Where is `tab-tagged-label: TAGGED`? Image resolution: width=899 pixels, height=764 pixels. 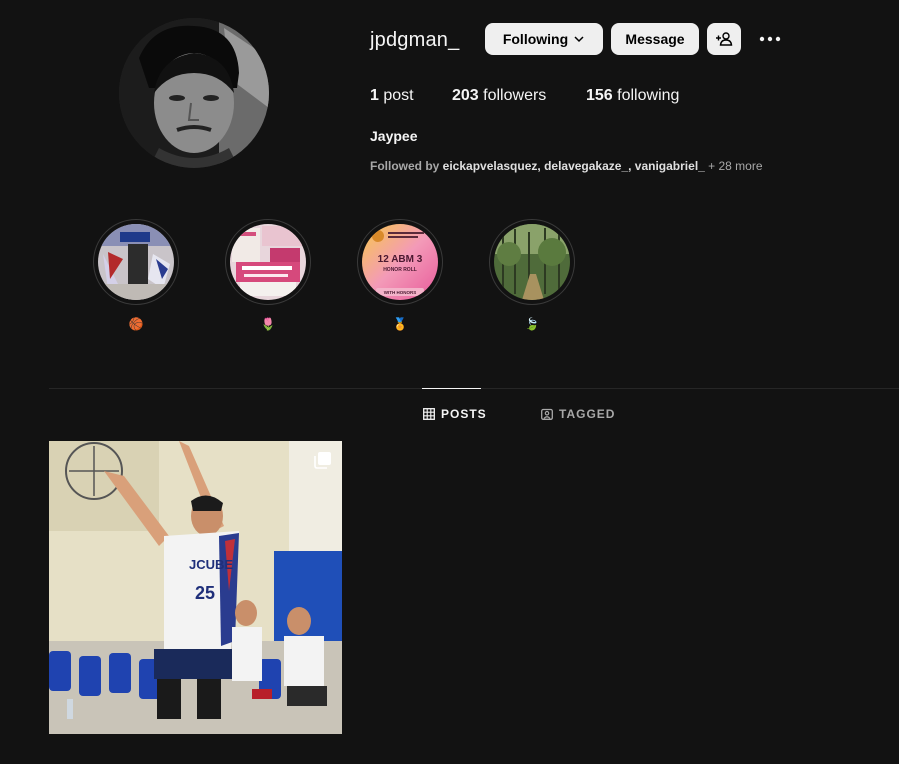
tab-tagged-label: TAGGED is located at coordinates (587, 414).